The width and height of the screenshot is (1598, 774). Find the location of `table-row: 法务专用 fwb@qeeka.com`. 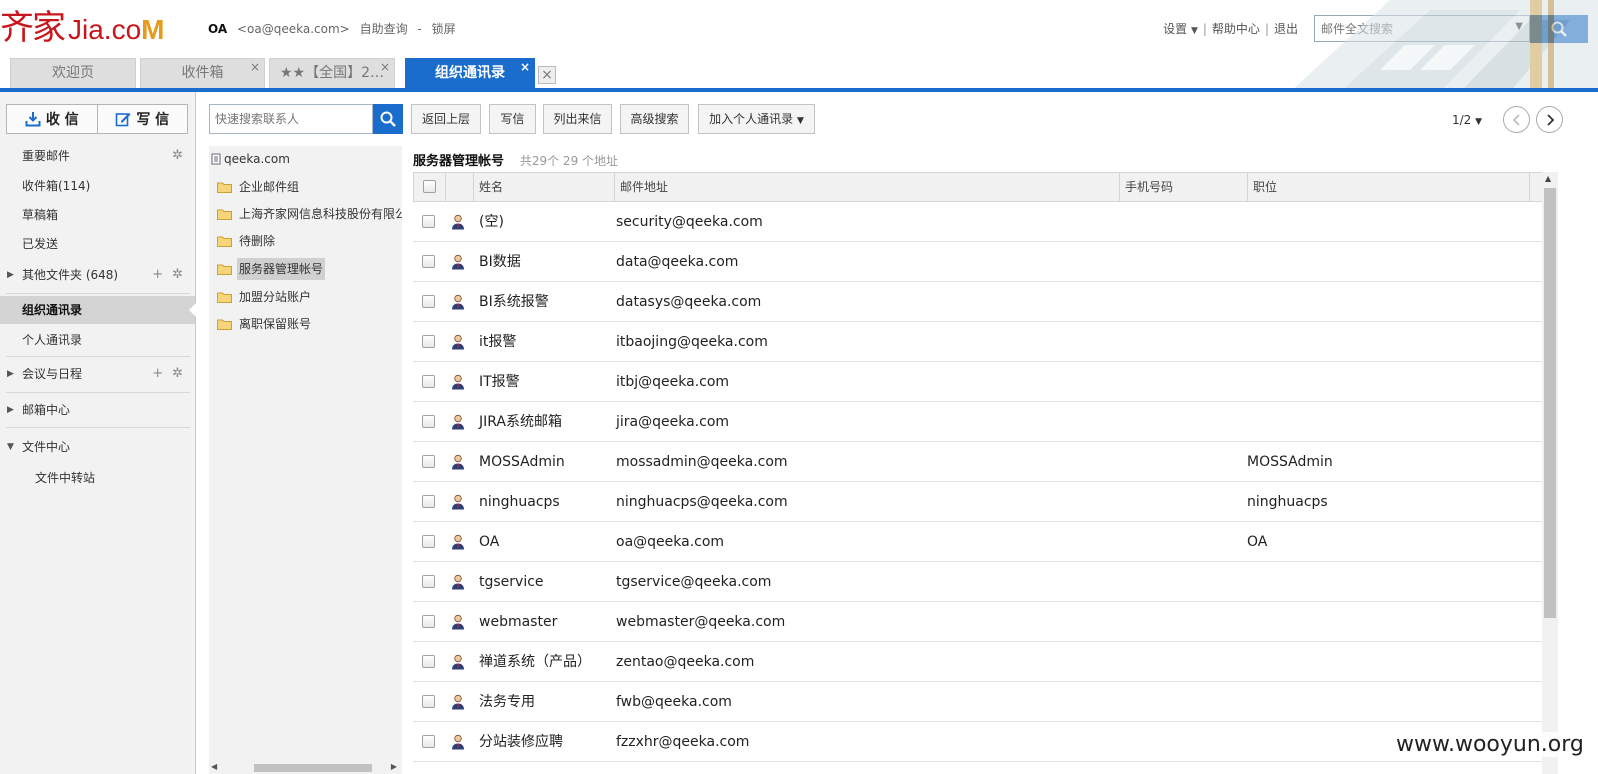

table-row: 法务专用 fwb@qeeka.com is located at coordinates (984, 702).